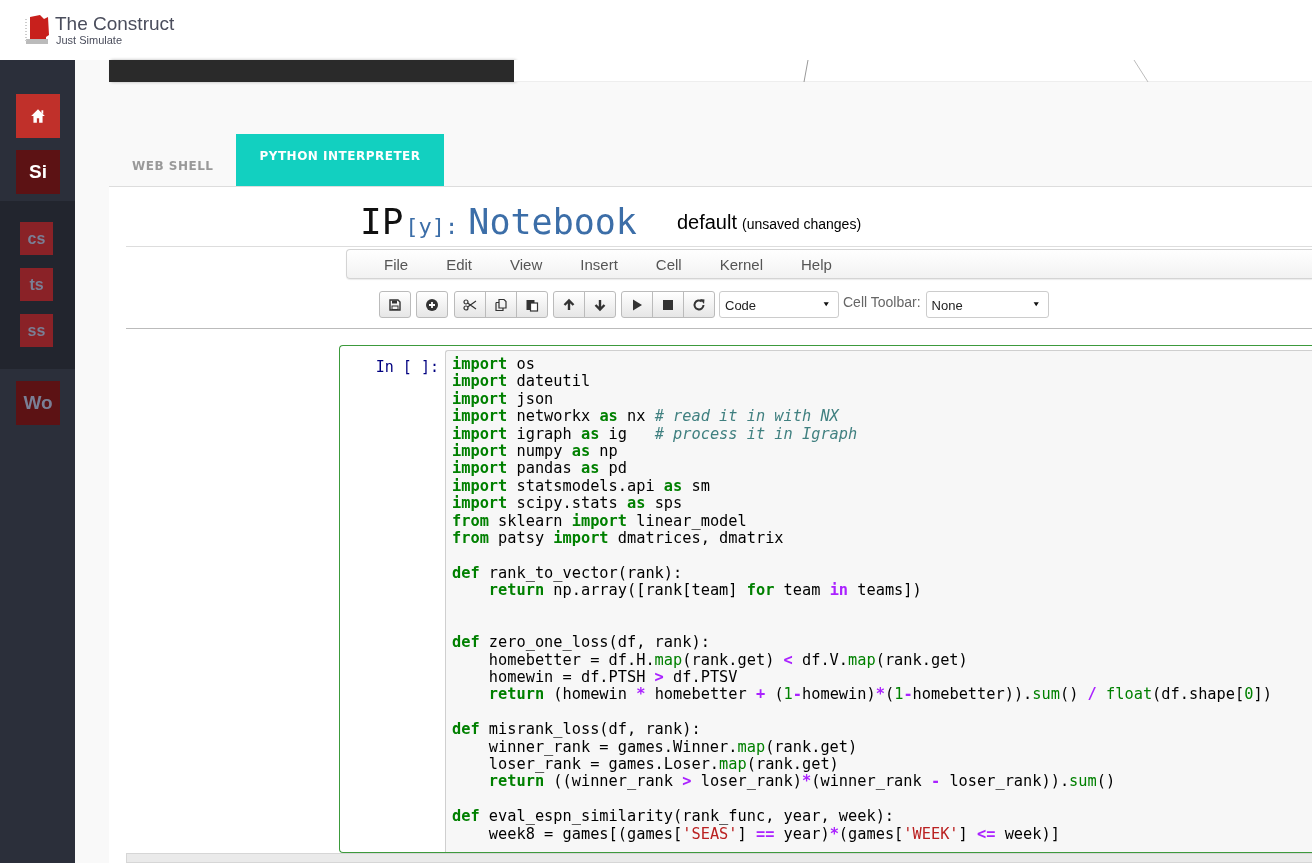 The image size is (1312, 863). I want to click on notebook-logo: IP[y]: Notebook, so click(498, 221).